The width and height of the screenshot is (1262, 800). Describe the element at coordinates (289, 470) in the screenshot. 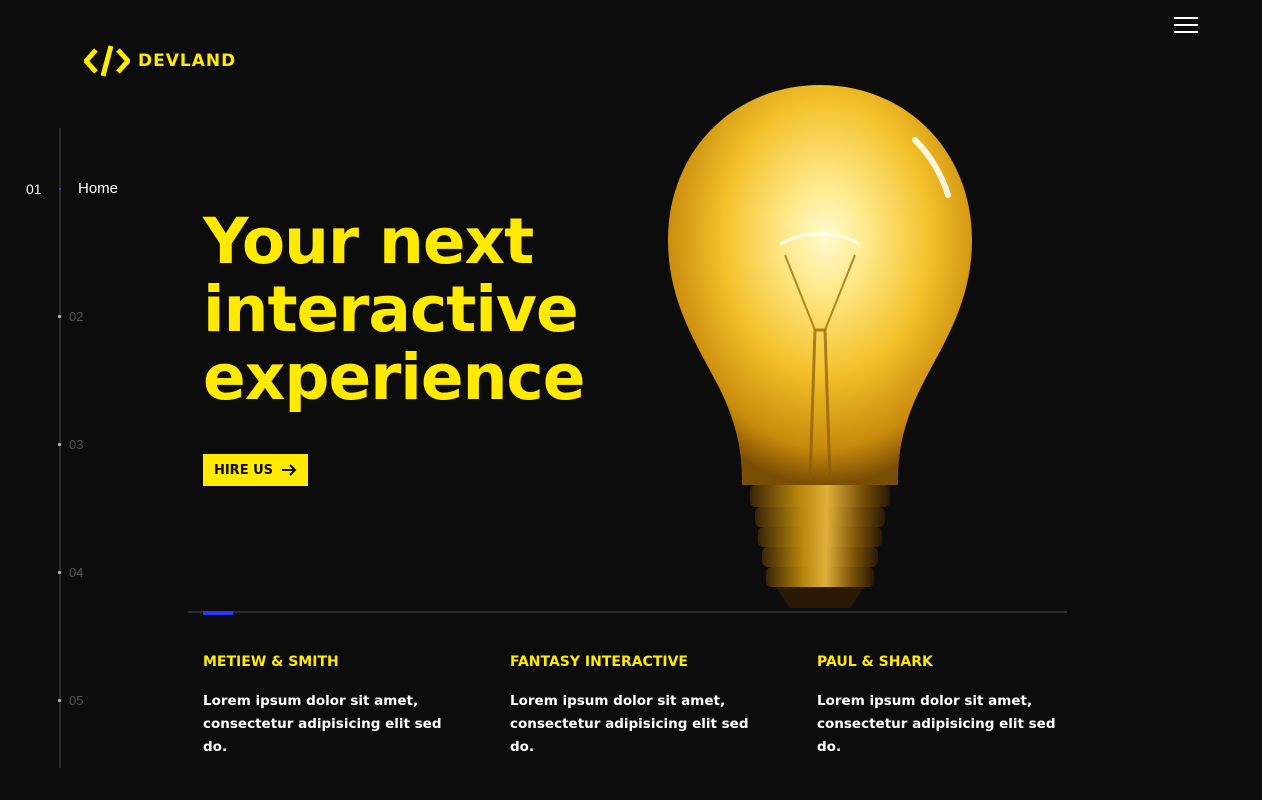

I see `arrow-right-icon` at that location.